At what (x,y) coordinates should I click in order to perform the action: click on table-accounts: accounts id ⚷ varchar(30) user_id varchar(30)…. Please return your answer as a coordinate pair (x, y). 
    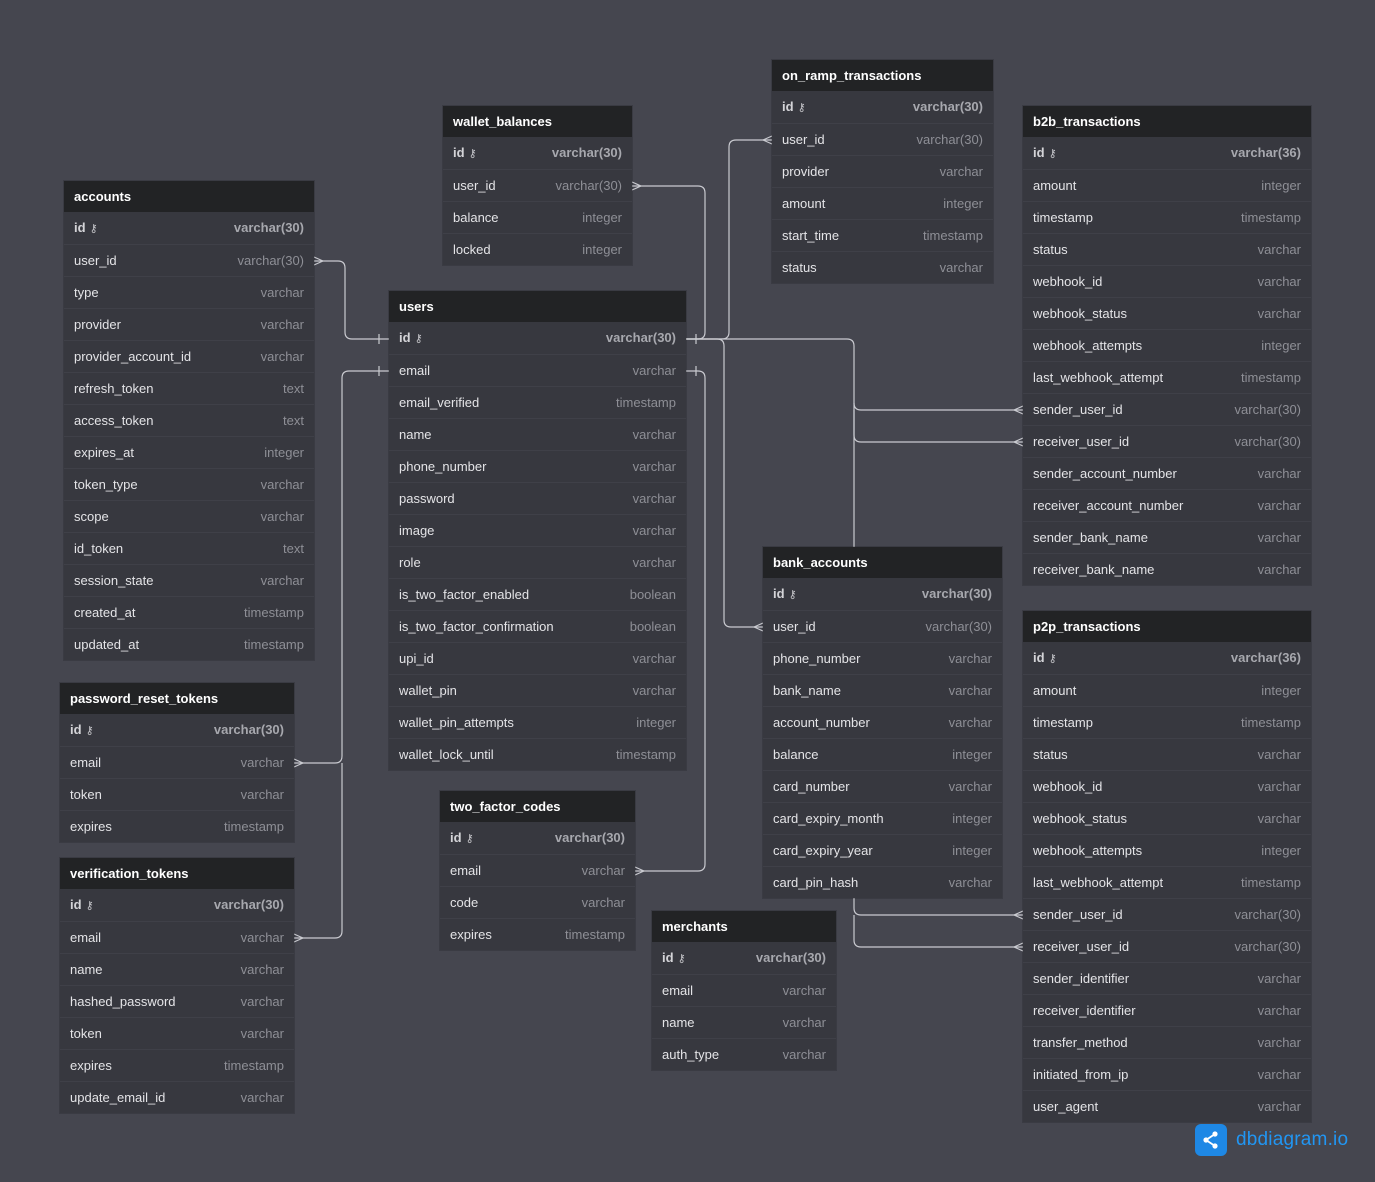
    Looking at the image, I should click on (189, 420).